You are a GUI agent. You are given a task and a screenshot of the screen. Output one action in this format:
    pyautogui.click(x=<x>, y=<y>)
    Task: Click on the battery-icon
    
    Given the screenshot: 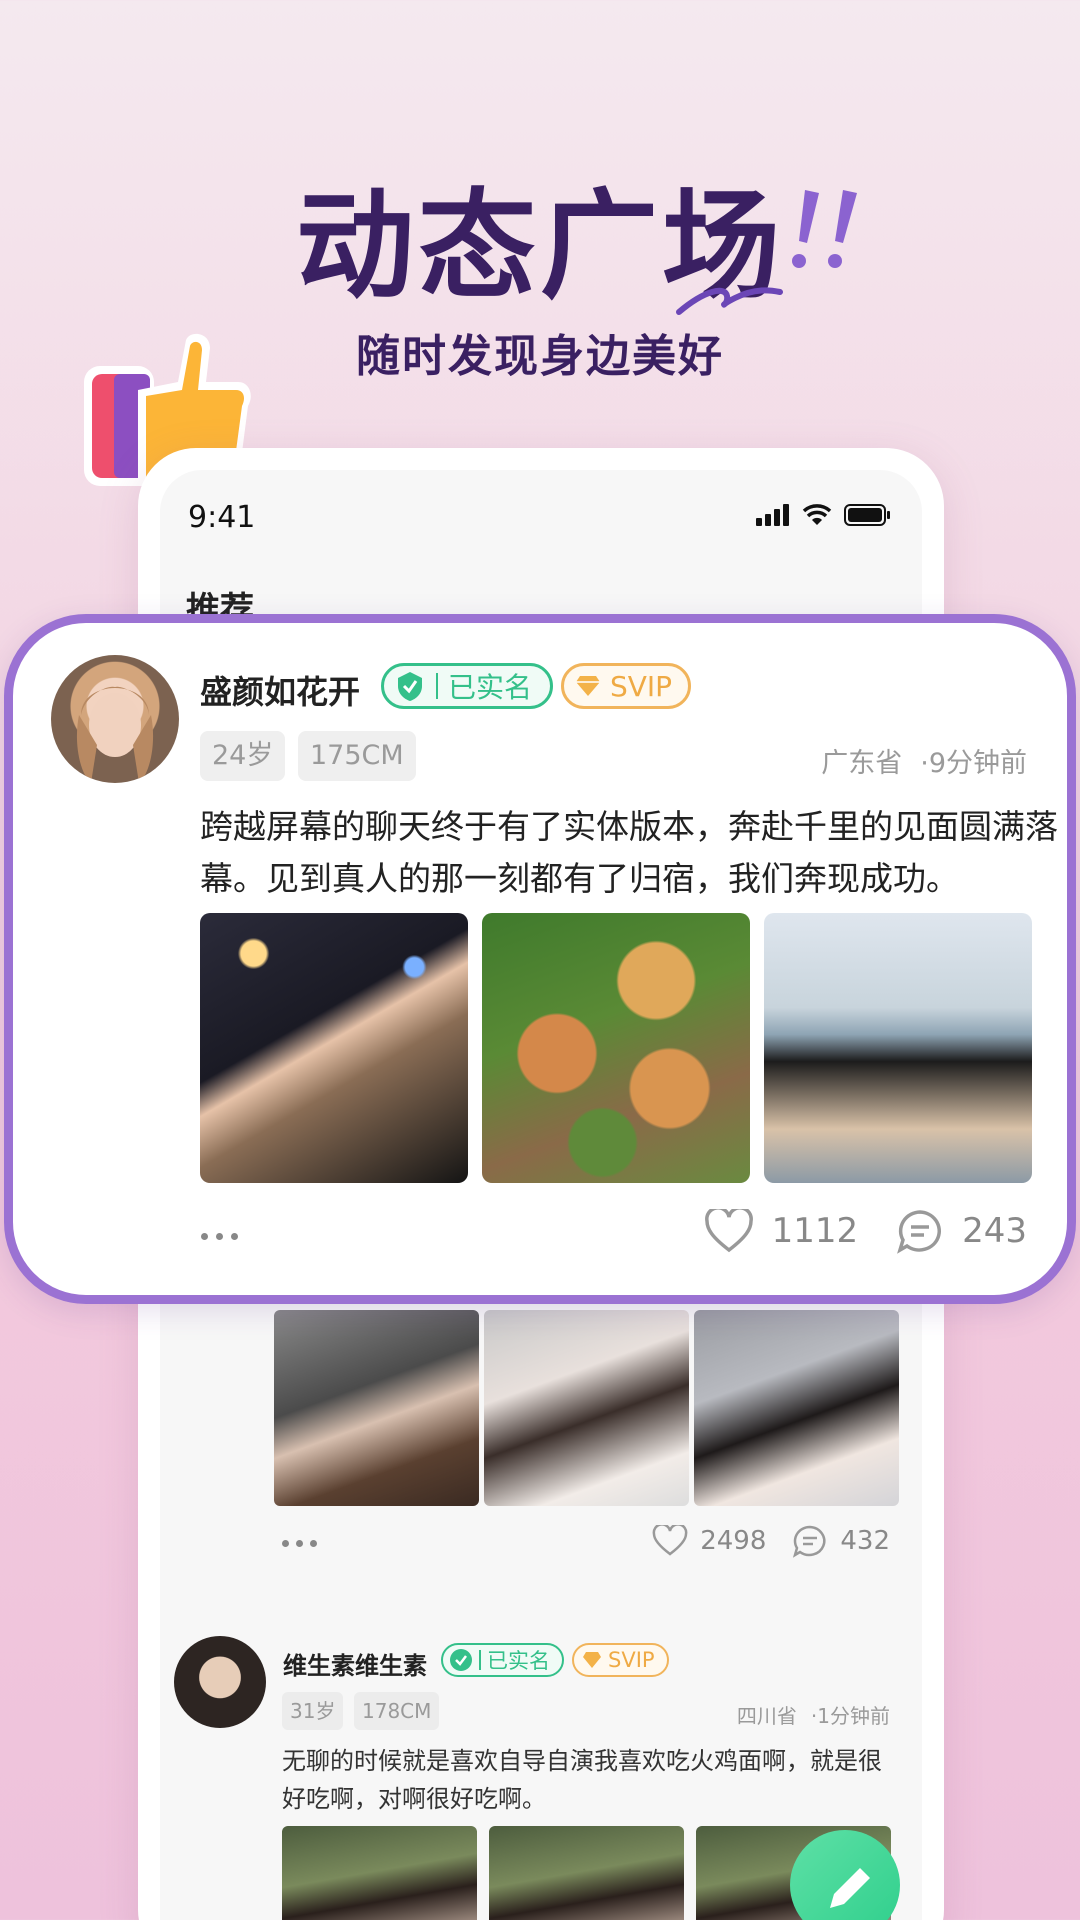 What is the action you would take?
    pyautogui.click(x=867, y=515)
    